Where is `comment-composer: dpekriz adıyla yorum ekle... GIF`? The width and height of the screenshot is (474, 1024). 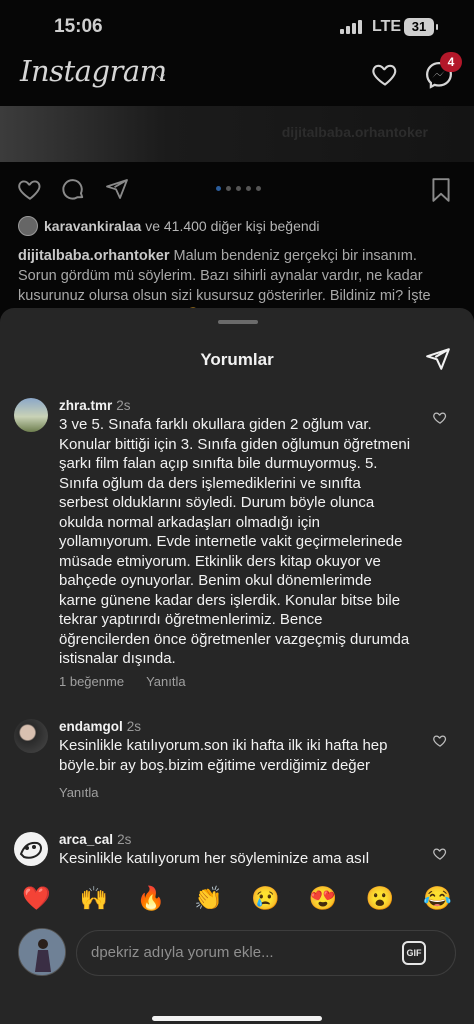 comment-composer: dpekriz adıyla yorum ekle... GIF is located at coordinates (237, 972).